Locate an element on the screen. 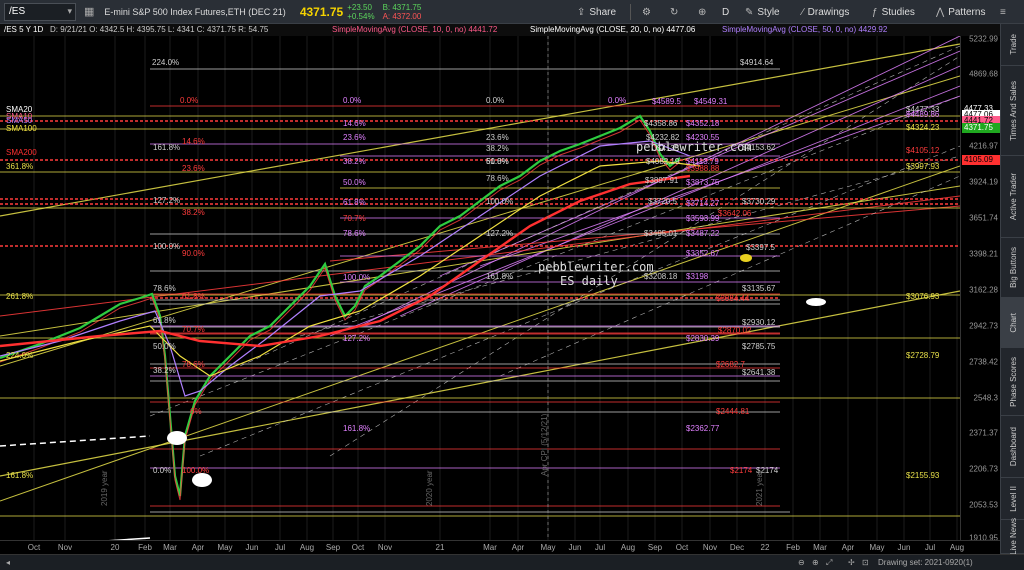 The width and height of the screenshot is (1024, 570). gear-icon: ⚙ is located at coordinates (646, 12).